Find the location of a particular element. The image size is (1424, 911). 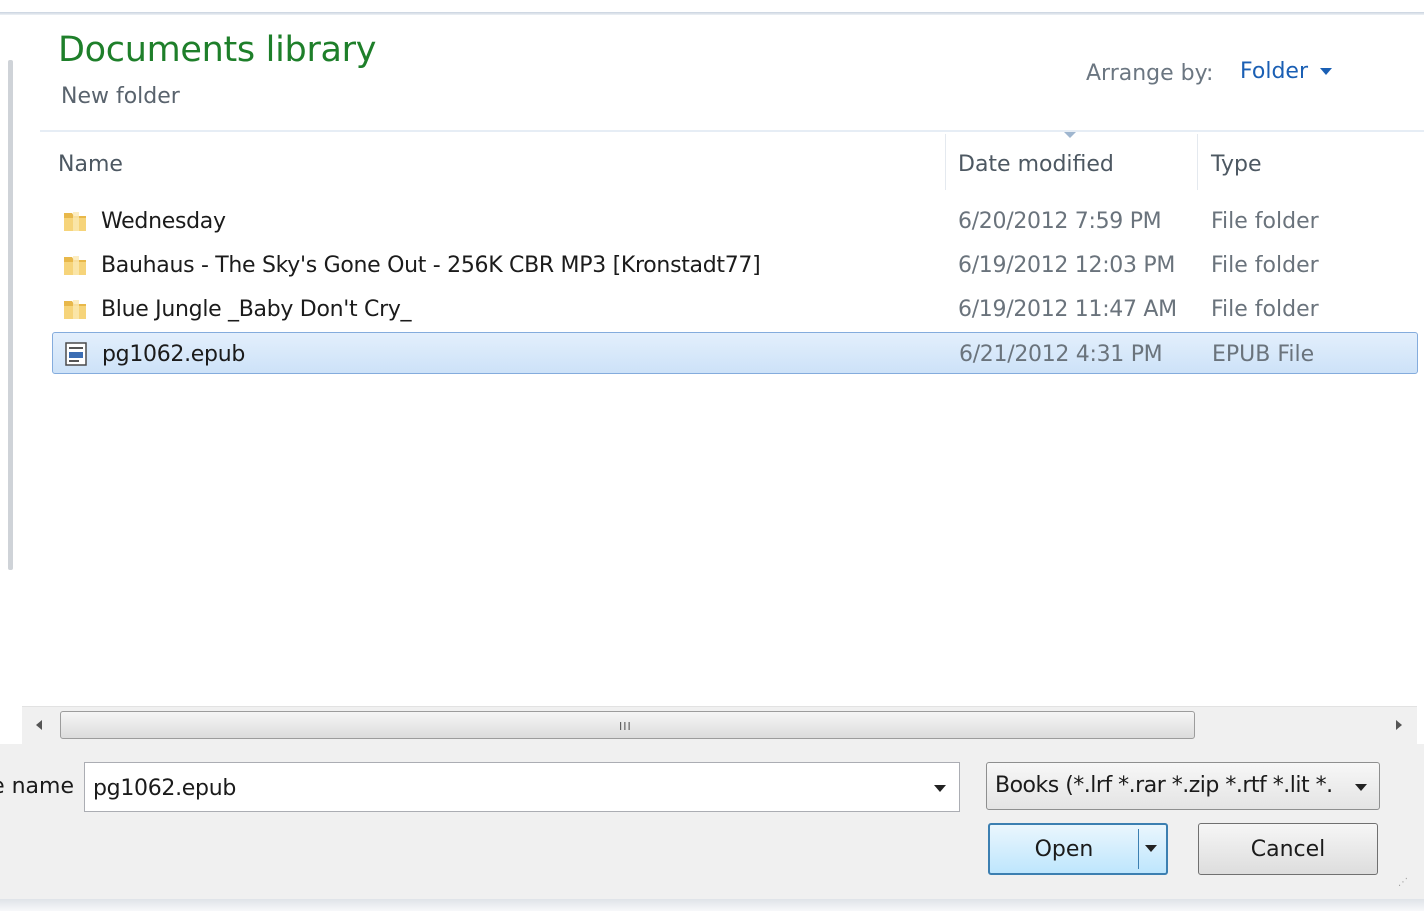

file-name-input is located at coordinates (508, 788).